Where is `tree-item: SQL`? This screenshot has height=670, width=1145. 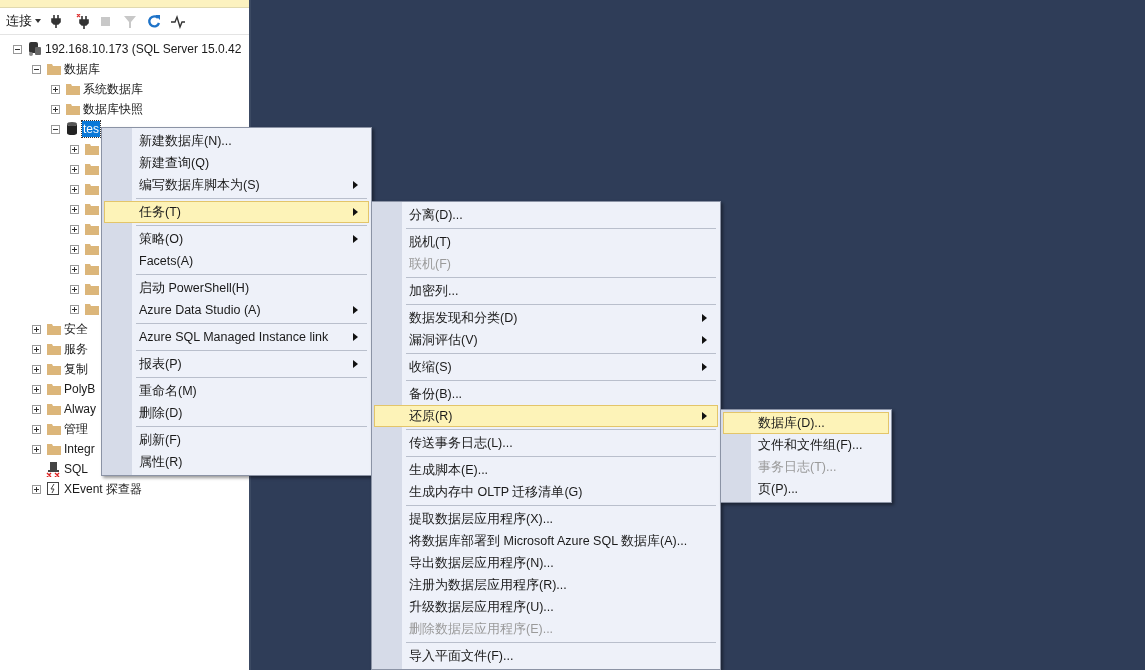 tree-item: SQL is located at coordinates (76, 469).